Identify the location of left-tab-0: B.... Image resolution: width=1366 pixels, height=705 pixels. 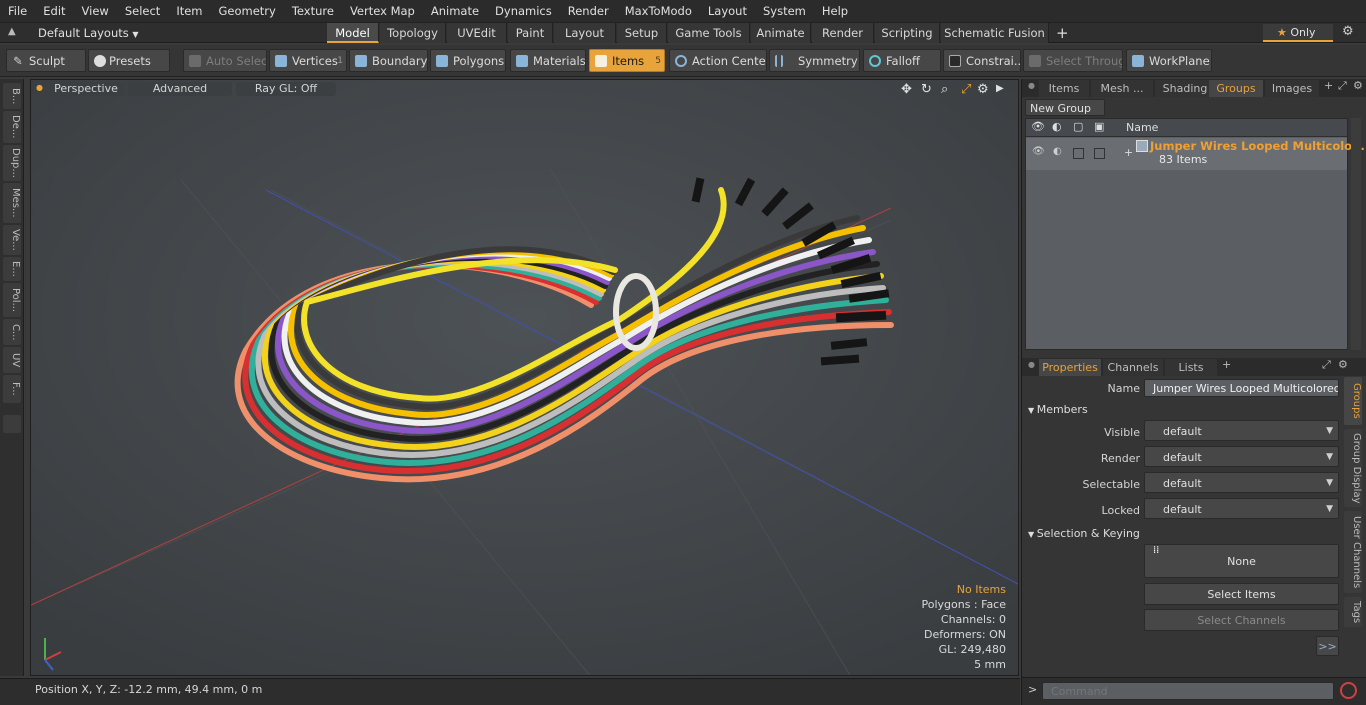
(12, 96).